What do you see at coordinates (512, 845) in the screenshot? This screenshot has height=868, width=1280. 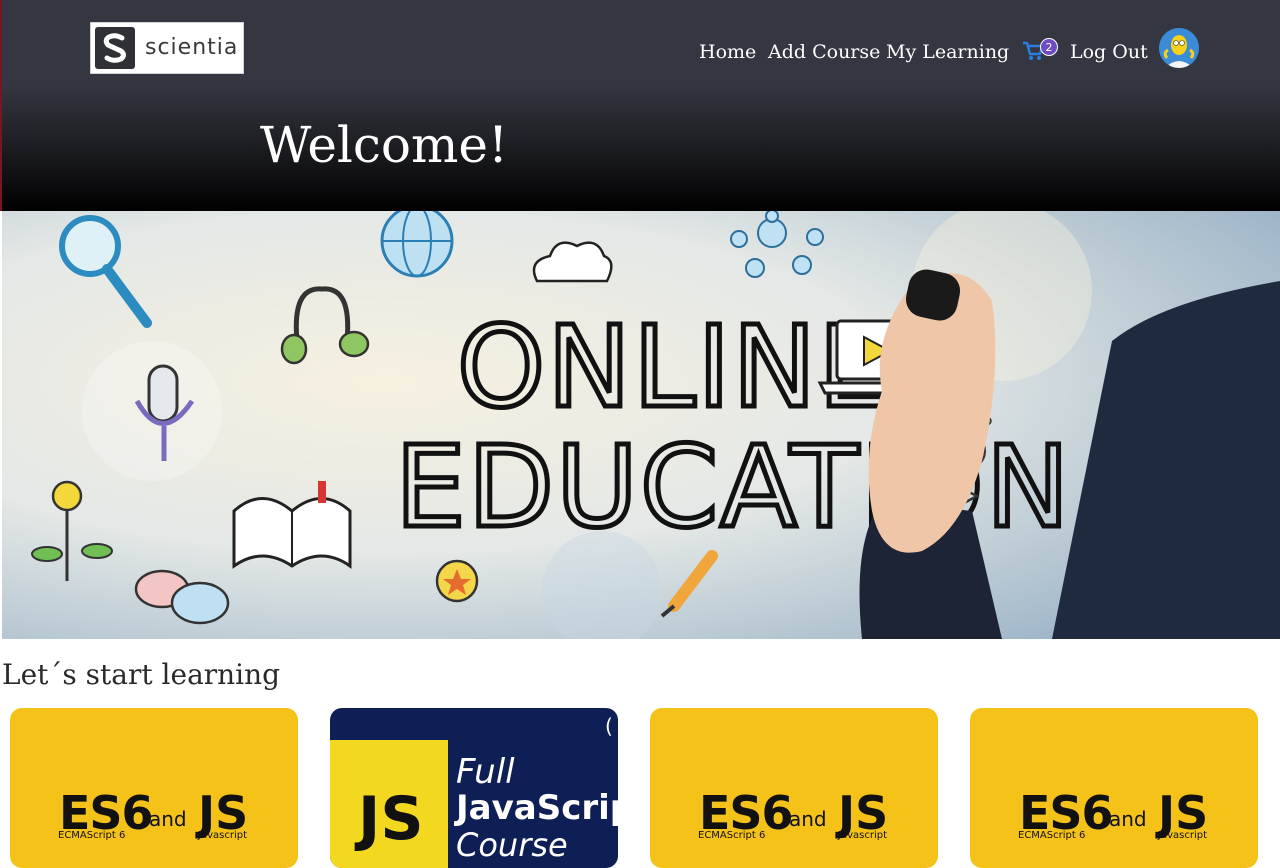 I see `card-title-line3: Course` at bounding box center [512, 845].